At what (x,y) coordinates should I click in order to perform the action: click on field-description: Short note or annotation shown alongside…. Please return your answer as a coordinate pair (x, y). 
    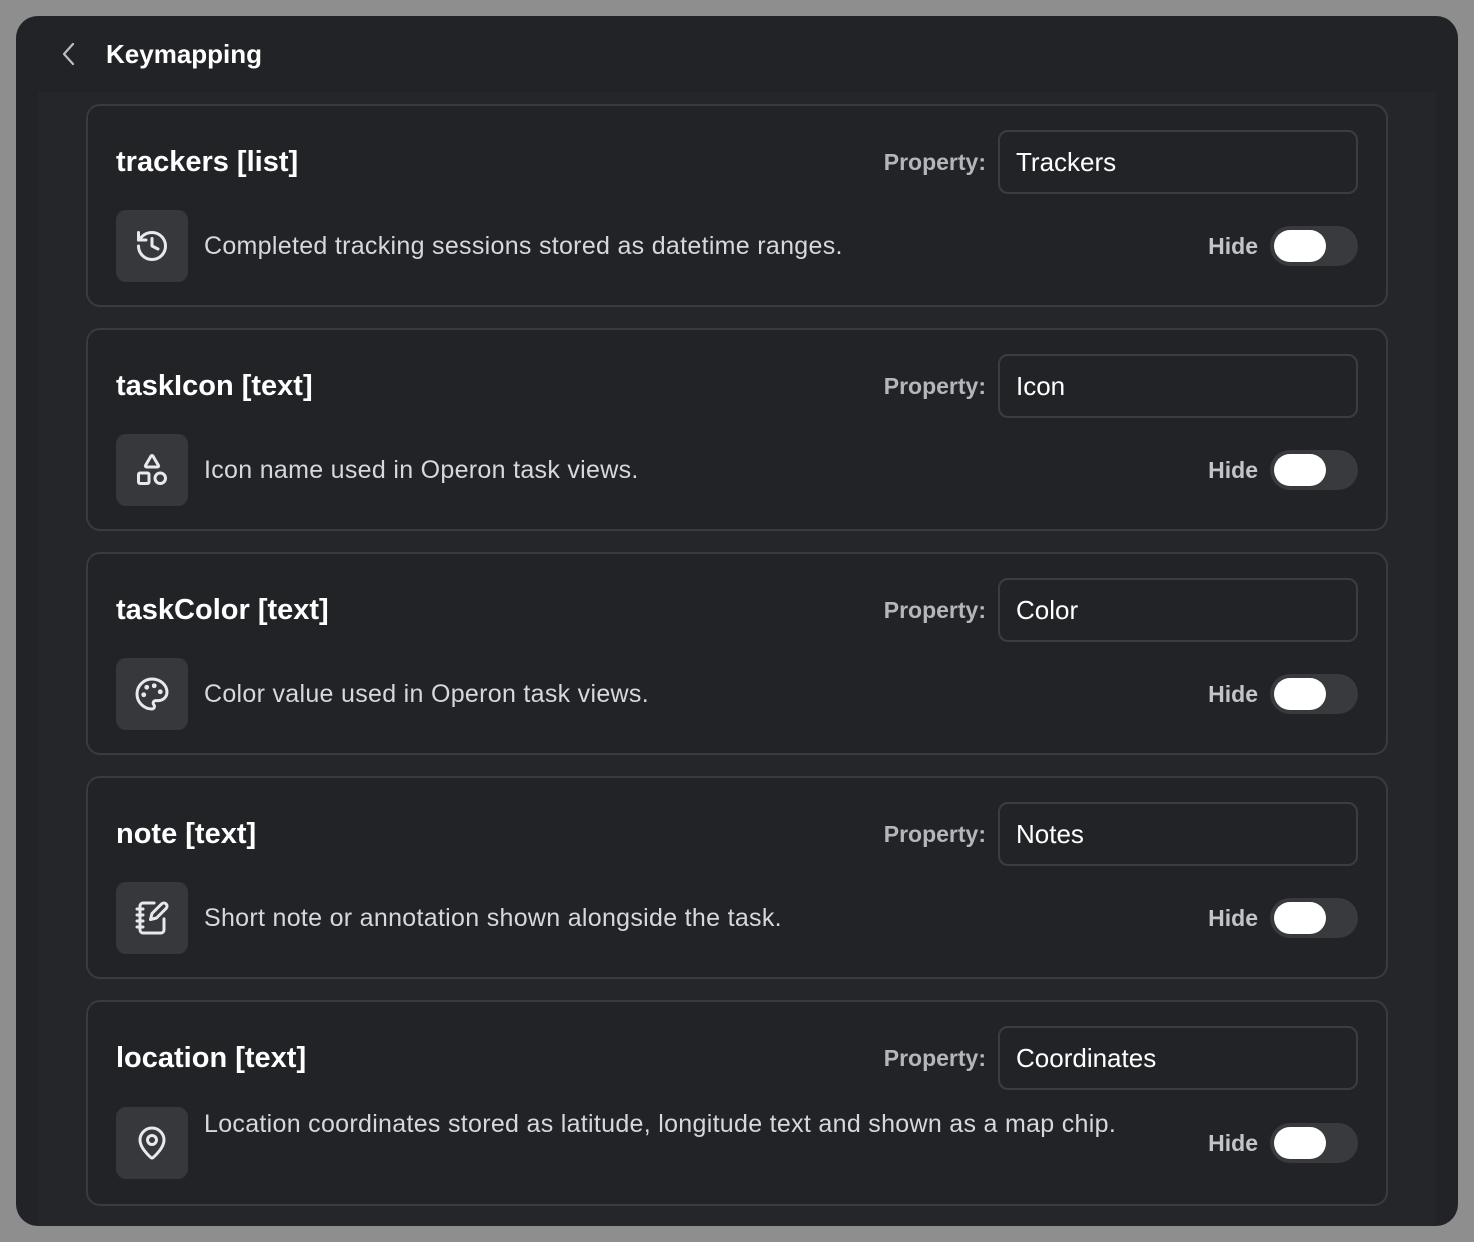
    Looking at the image, I should click on (493, 918).